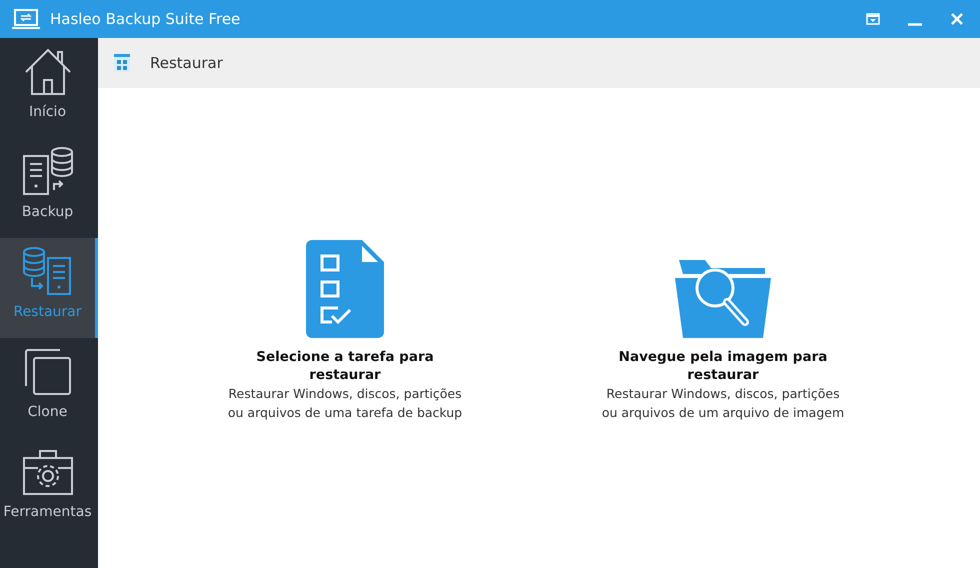  What do you see at coordinates (873, 19) in the screenshot?
I see `dropdown-window-icon` at bounding box center [873, 19].